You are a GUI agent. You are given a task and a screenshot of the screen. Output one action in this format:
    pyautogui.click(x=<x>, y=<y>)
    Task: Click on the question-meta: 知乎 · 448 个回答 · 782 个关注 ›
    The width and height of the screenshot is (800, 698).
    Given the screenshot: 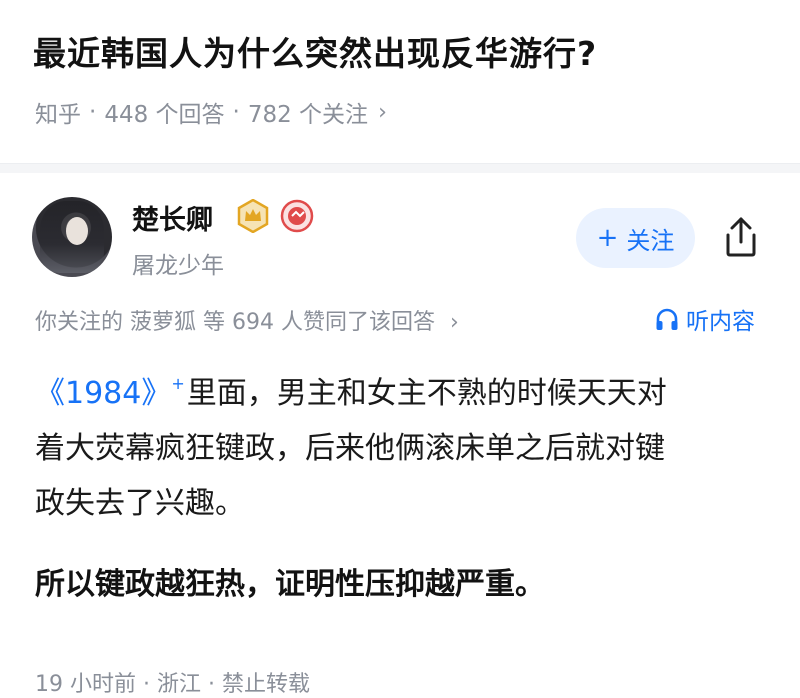 What is the action you would take?
    pyautogui.click(x=211, y=112)
    